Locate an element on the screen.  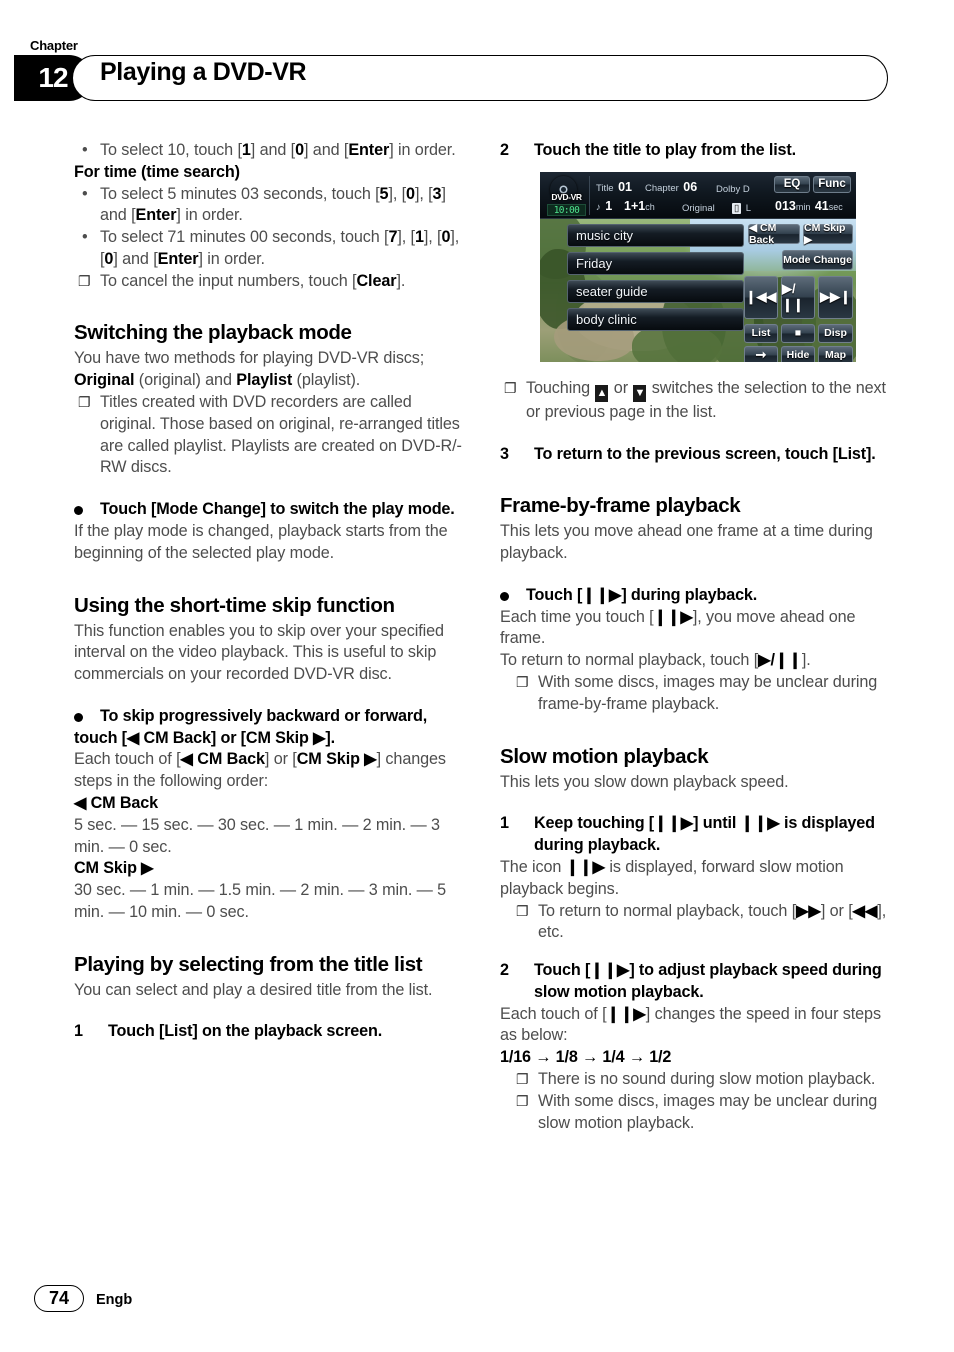
disp-button: Disp is located at coordinates (835, 333).